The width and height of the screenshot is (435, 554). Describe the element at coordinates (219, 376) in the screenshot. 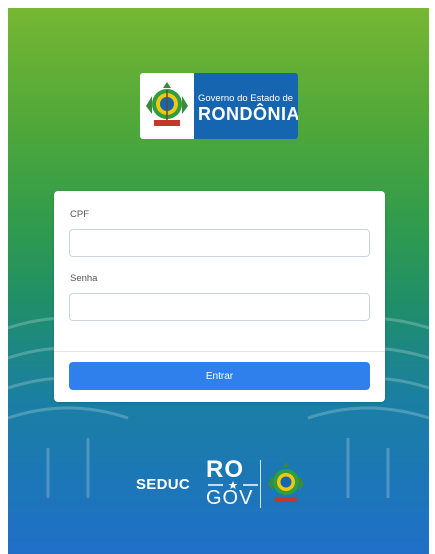

I see `entrar-button: Entrar` at that location.